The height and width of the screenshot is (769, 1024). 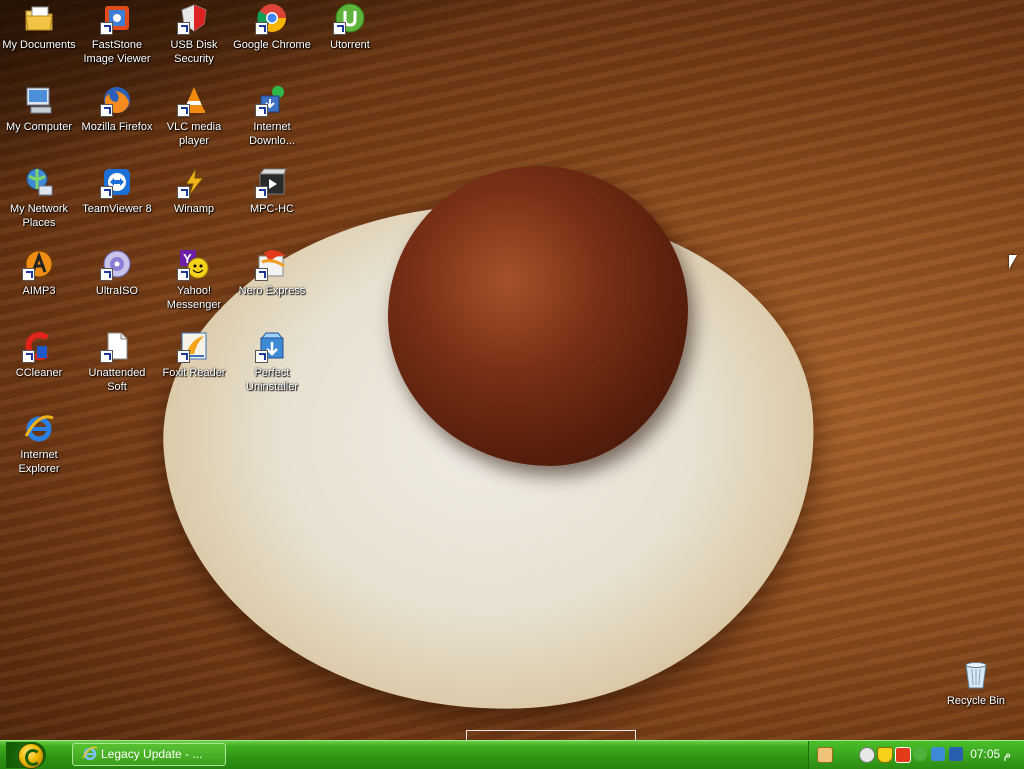 I want to click on desktop-icon-teamviewer: TeamViewer 8, so click(x=117, y=191).